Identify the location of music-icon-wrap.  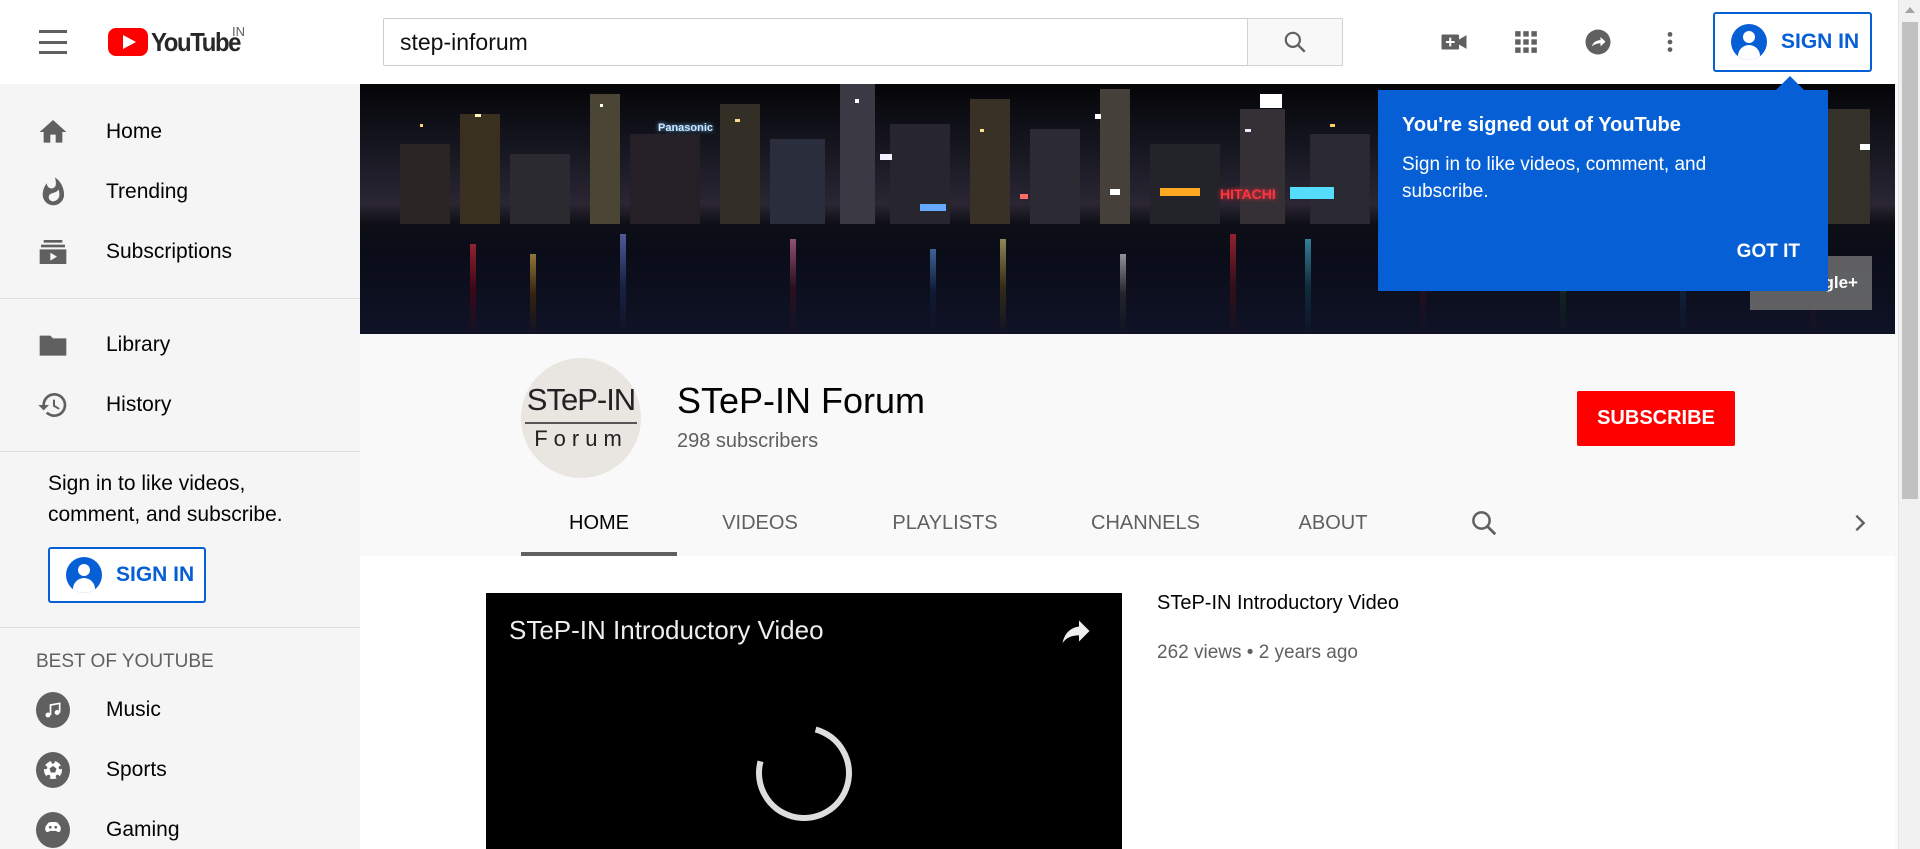
(53, 710).